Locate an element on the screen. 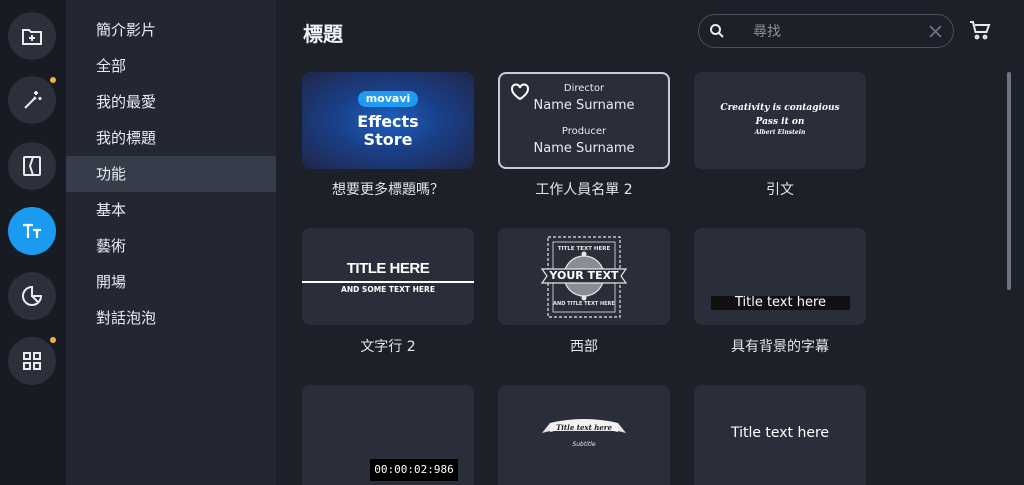 This screenshot has height=485, width=1024. title-tile-plain: Title text here is located at coordinates (780, 435).